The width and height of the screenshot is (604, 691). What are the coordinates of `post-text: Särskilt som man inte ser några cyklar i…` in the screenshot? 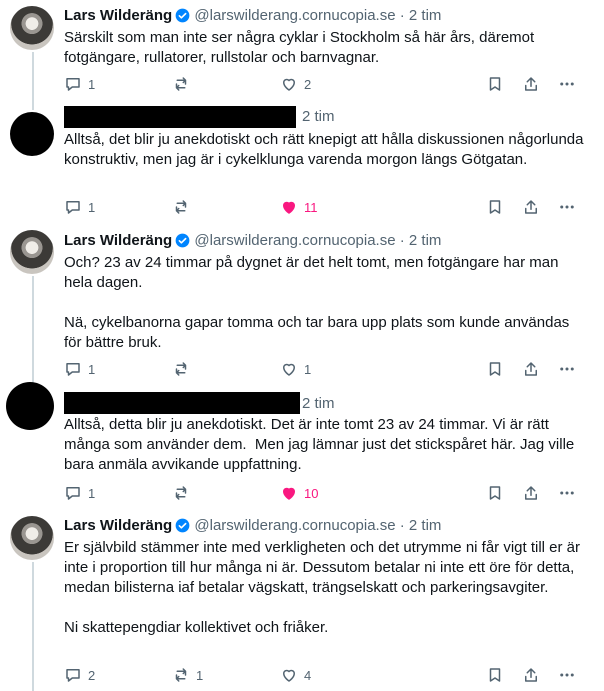 It's located at (301, 47).